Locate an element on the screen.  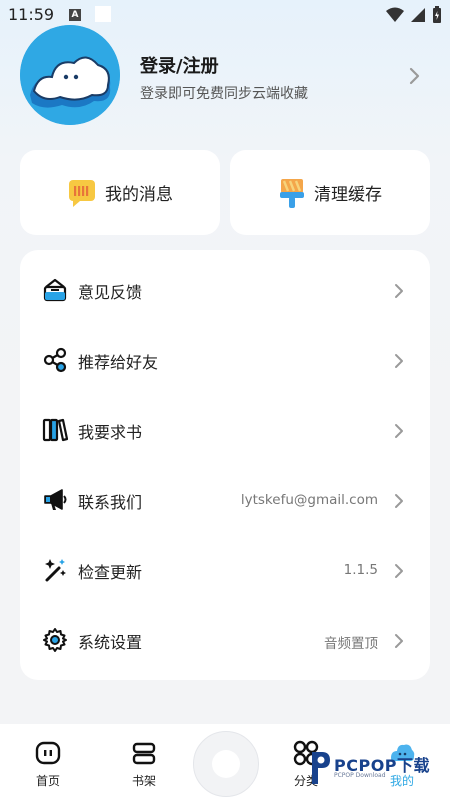
message-icon is located at coordinates (82, 193).